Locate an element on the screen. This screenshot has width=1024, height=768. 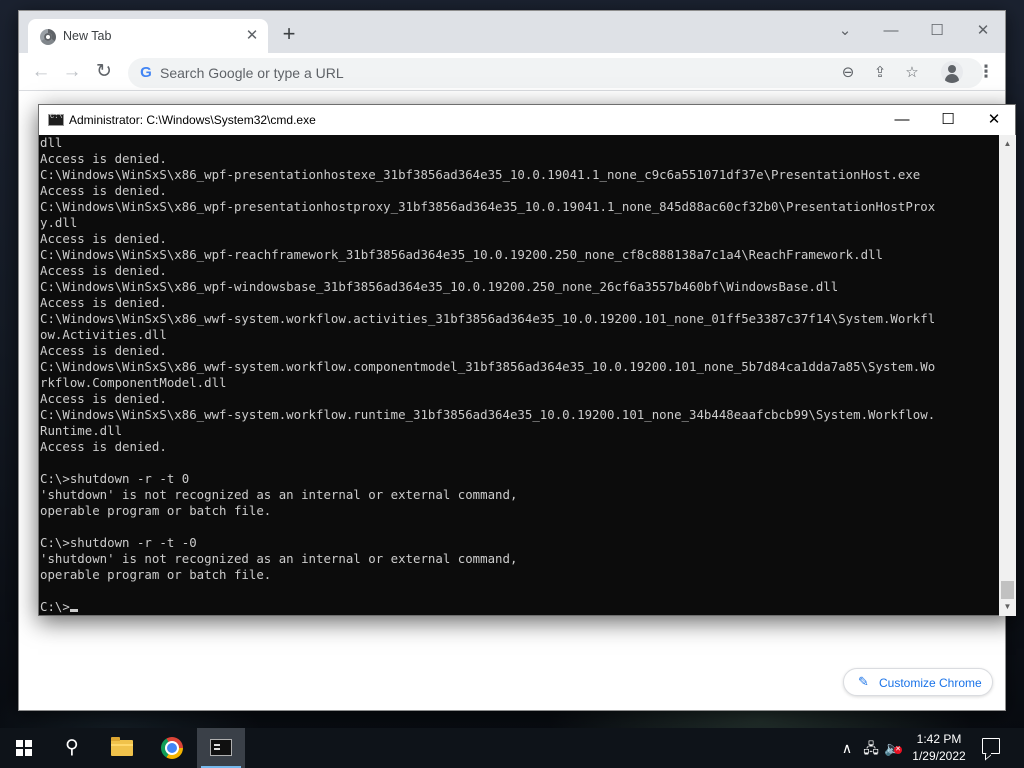
start-button is located at coordinates (24, 748).